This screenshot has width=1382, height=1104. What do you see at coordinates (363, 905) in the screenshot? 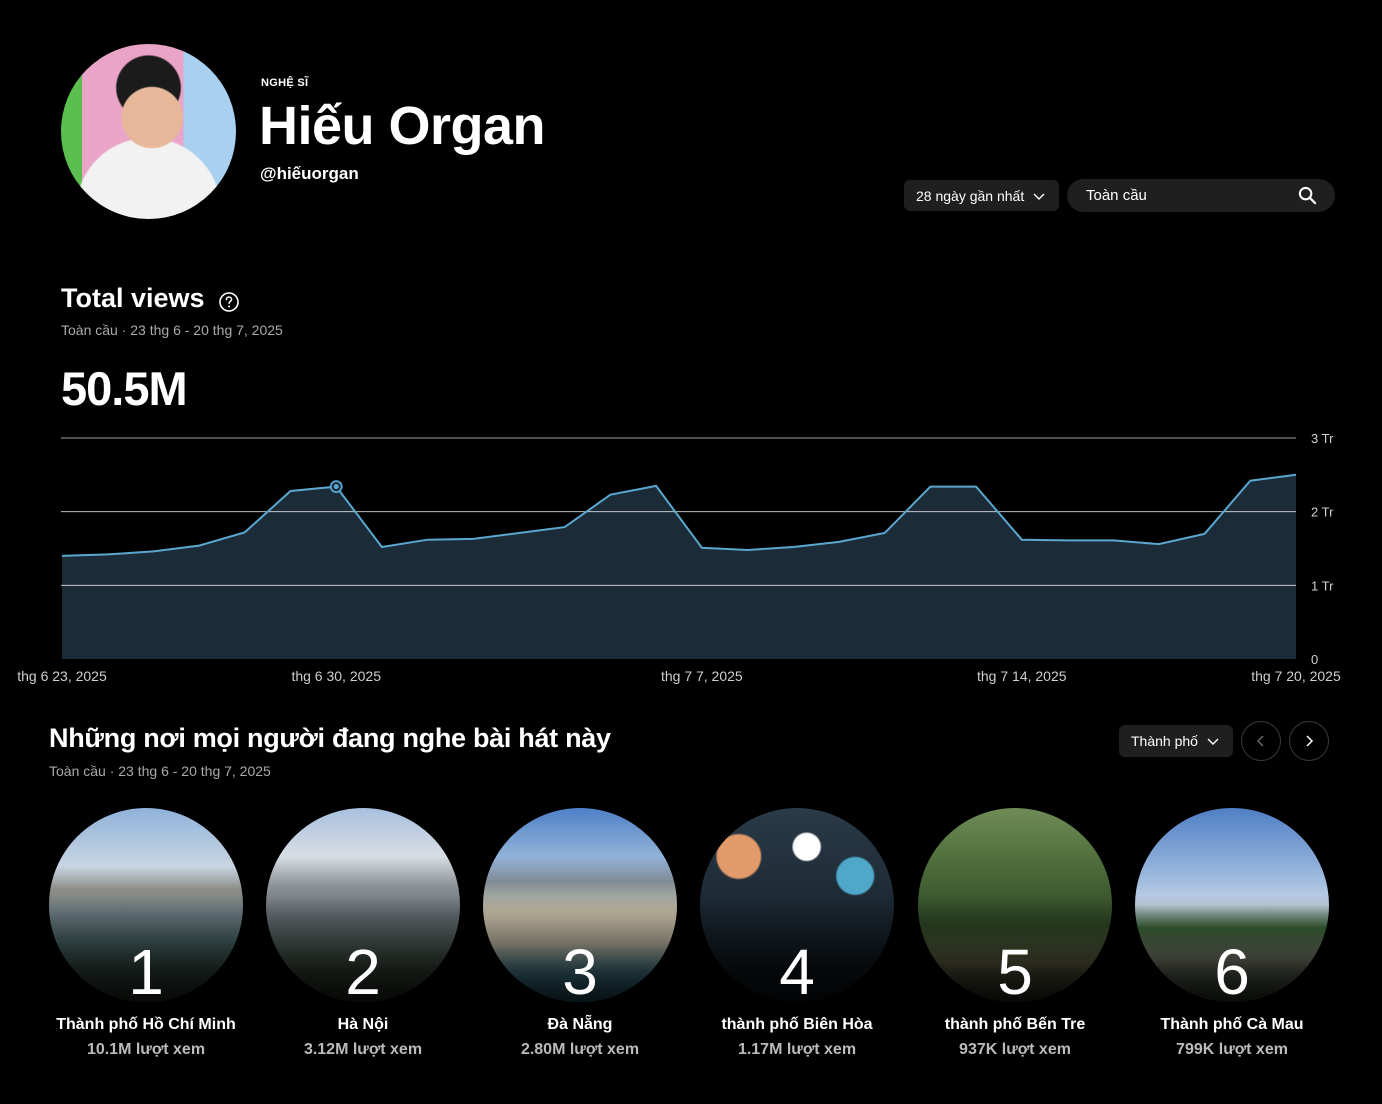
I see `city-image: 2` at bounding box center [363, 905].